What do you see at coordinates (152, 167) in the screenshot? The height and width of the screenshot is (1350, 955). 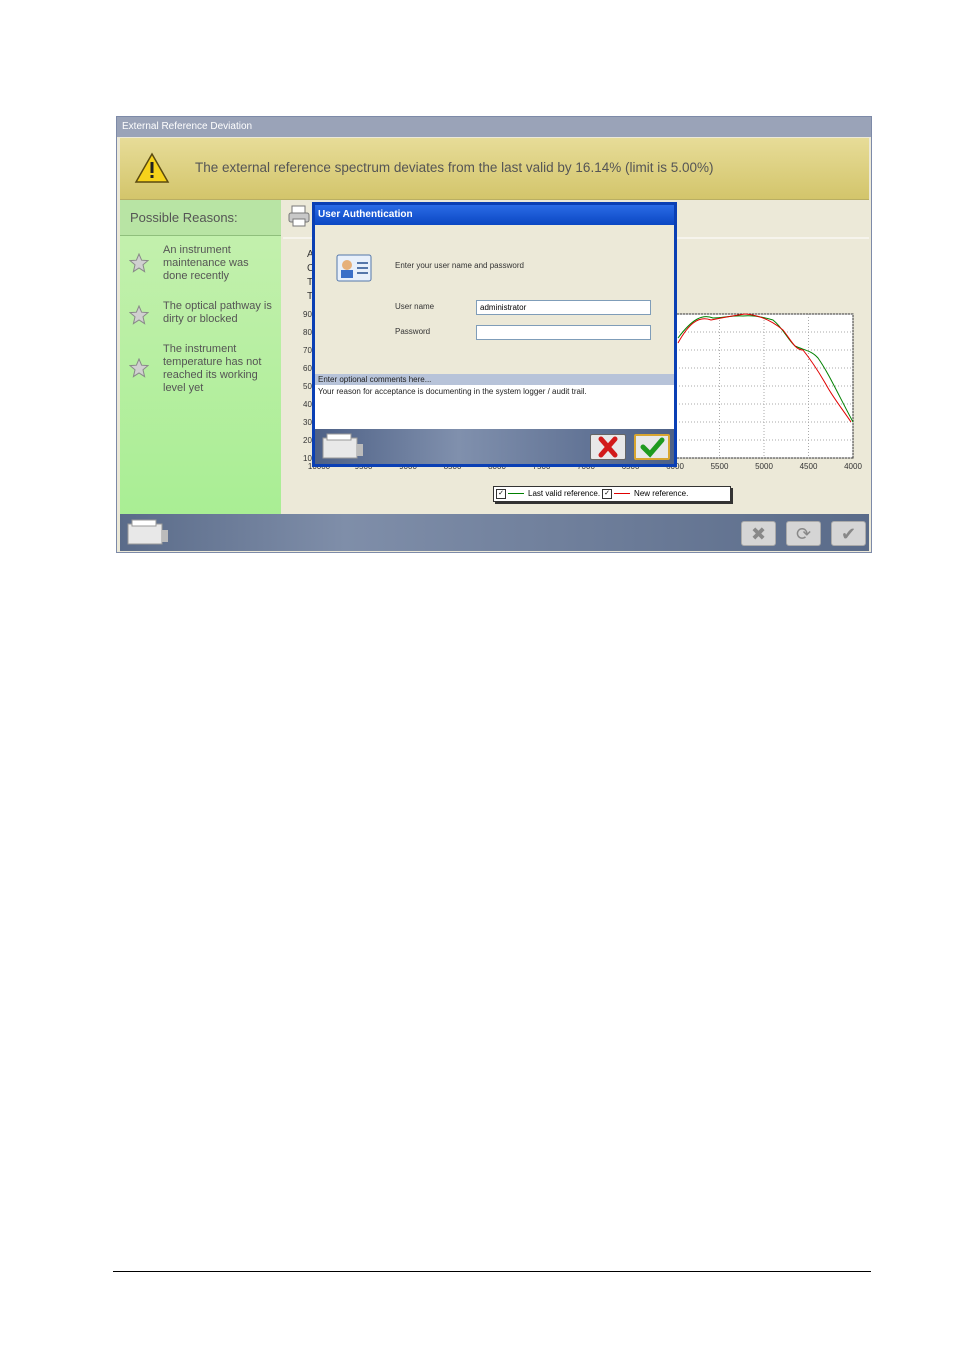 I see `warning-icon` at bounding box center [152, 167].